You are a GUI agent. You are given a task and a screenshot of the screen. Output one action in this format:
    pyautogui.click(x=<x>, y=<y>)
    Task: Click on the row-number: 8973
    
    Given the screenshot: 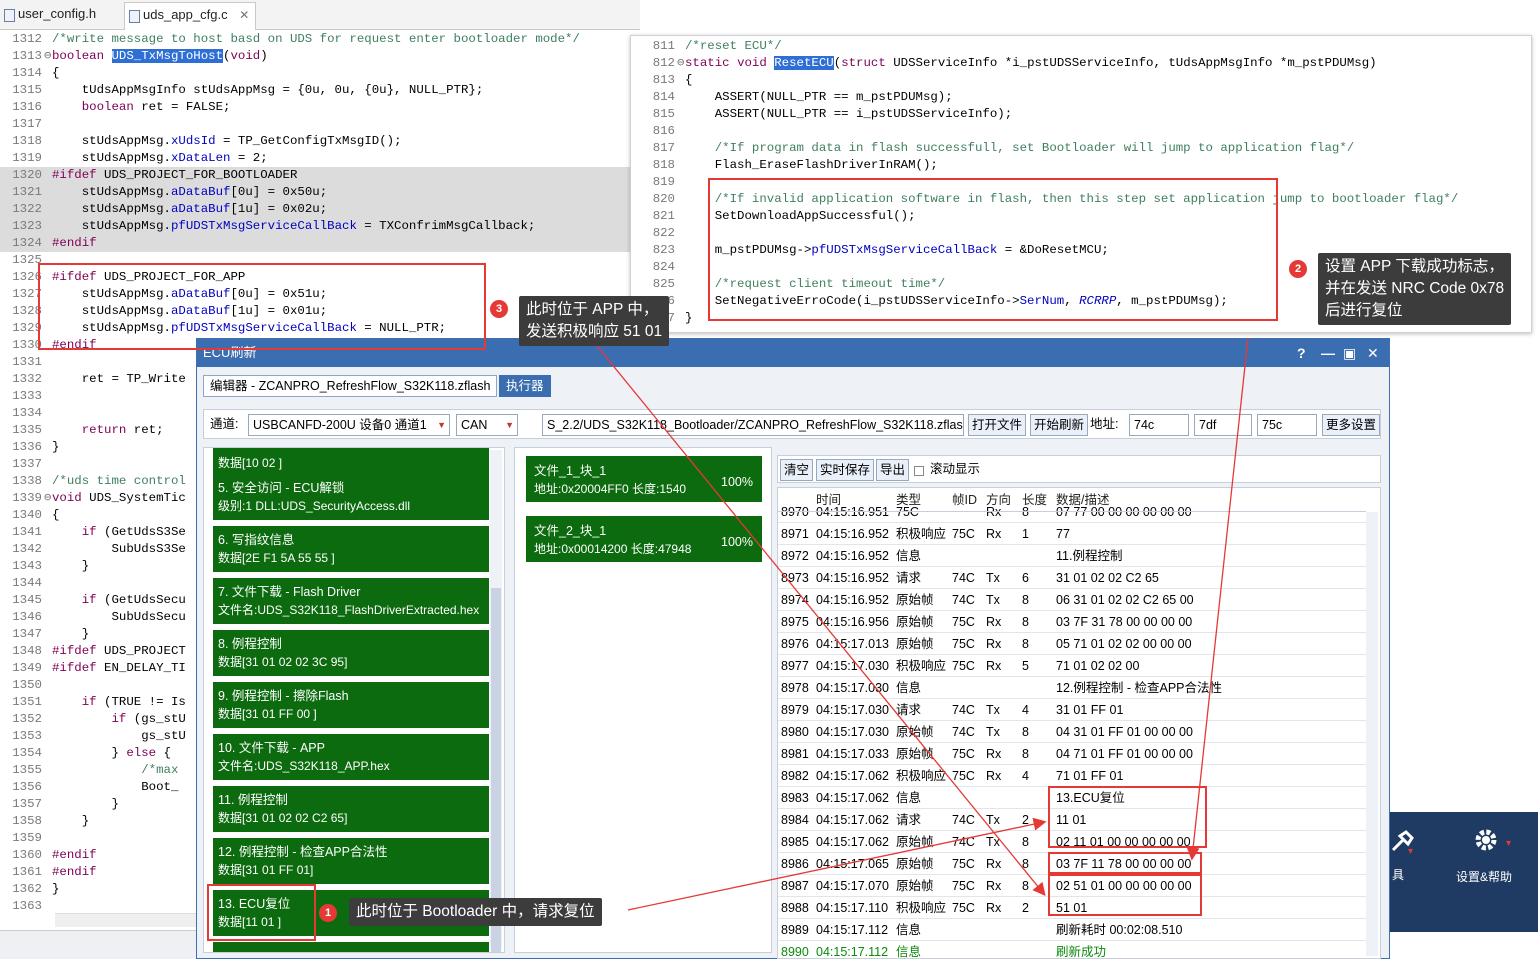 What is the action you would take?
    pyautogui.click(x=795, y=578)
    